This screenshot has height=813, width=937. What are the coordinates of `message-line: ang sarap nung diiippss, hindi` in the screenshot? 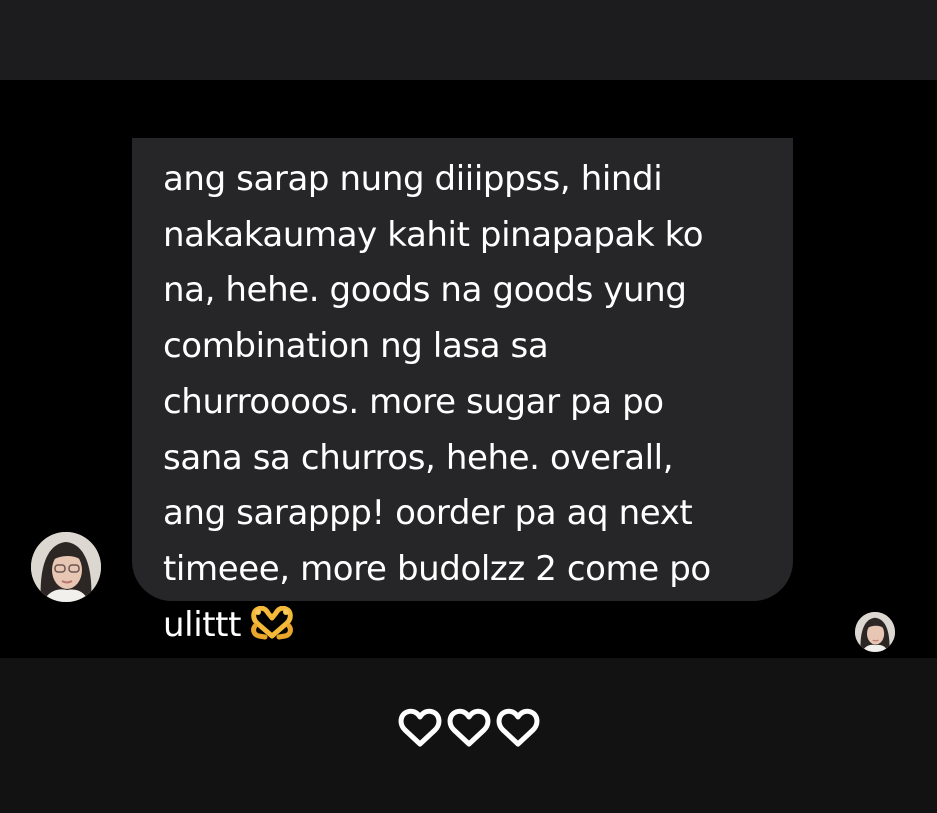 It's located at (413, 179).